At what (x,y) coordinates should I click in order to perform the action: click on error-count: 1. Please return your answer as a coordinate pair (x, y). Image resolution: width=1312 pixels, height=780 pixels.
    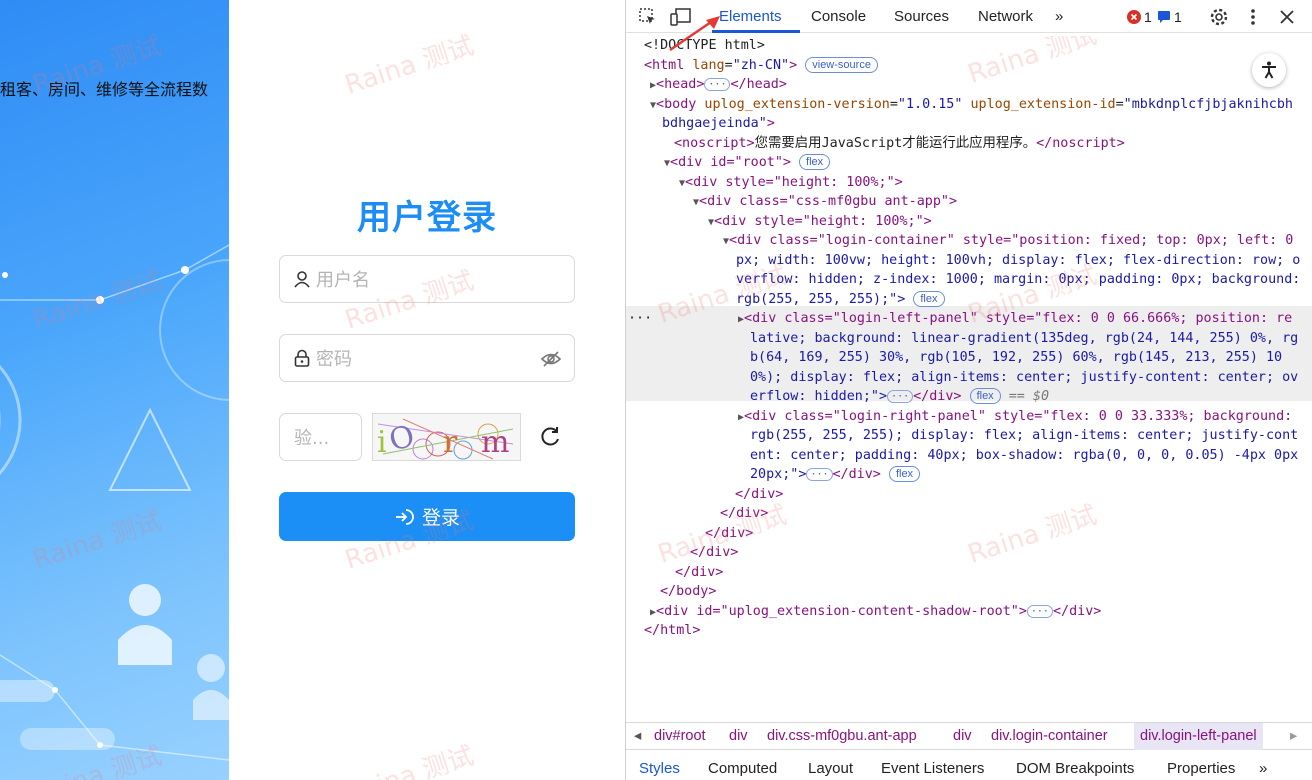
    Looking at the image, I should click on (1148, 17).